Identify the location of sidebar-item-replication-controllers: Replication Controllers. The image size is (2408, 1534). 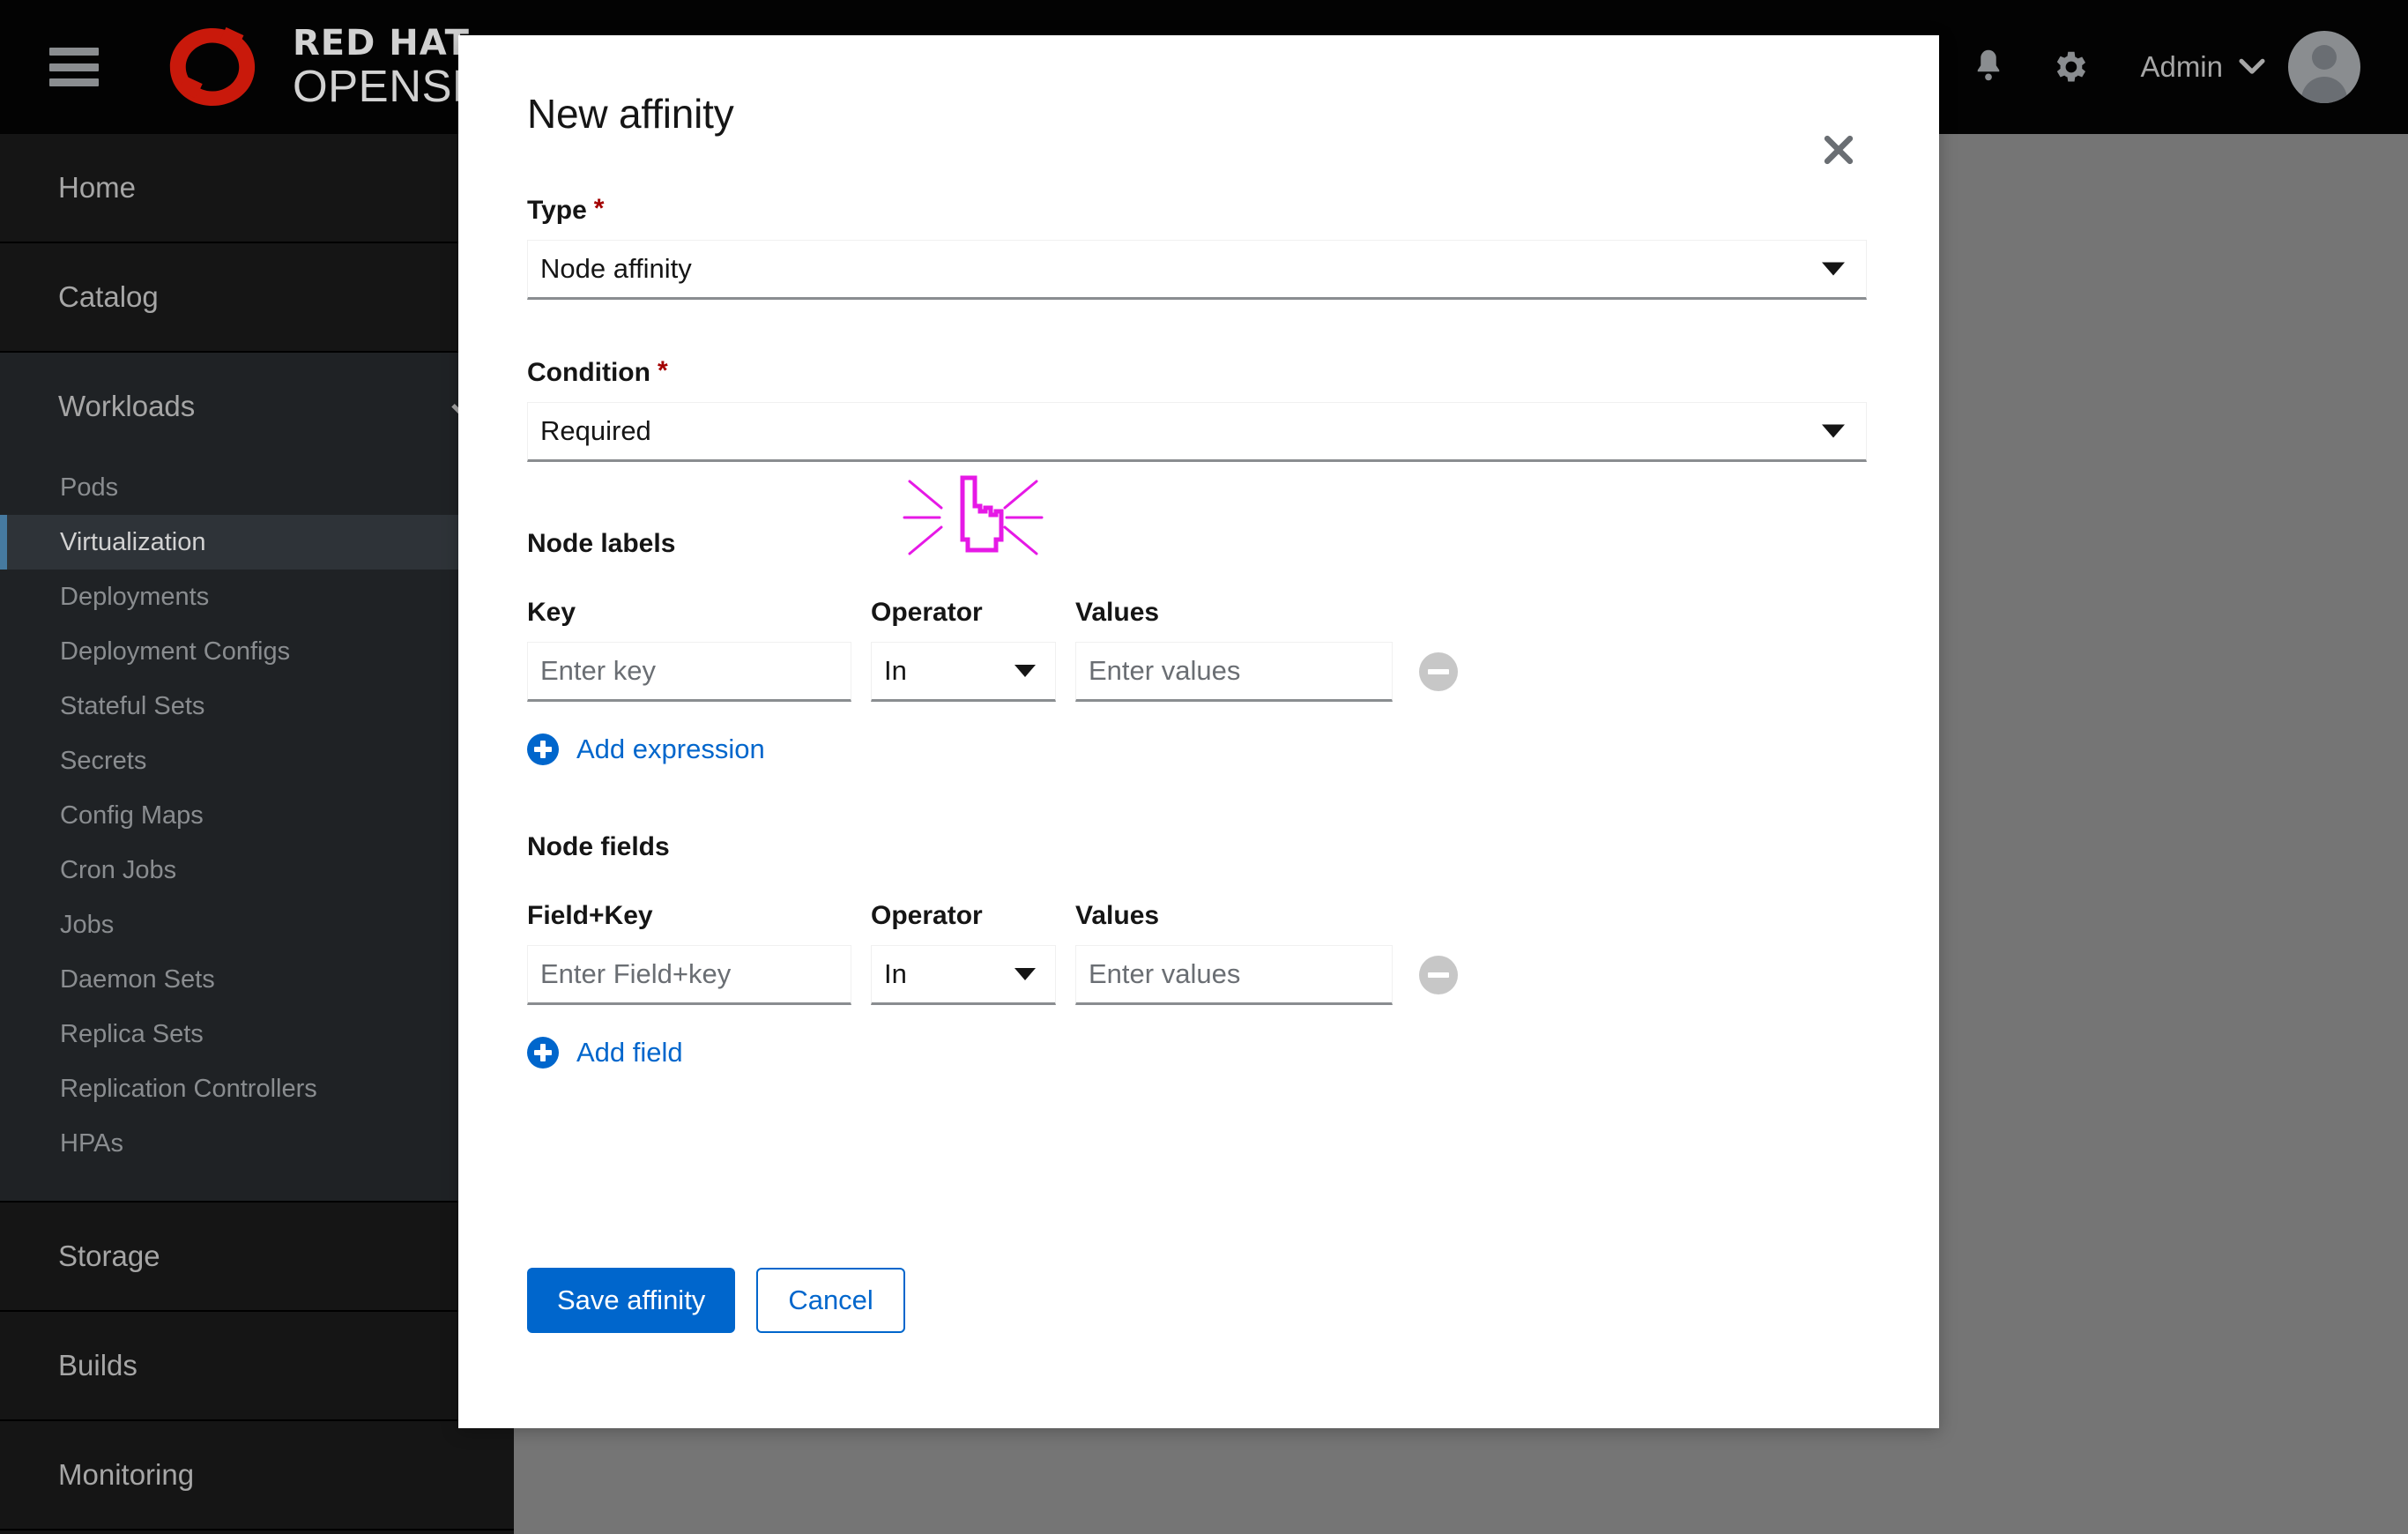
(257, 1088).